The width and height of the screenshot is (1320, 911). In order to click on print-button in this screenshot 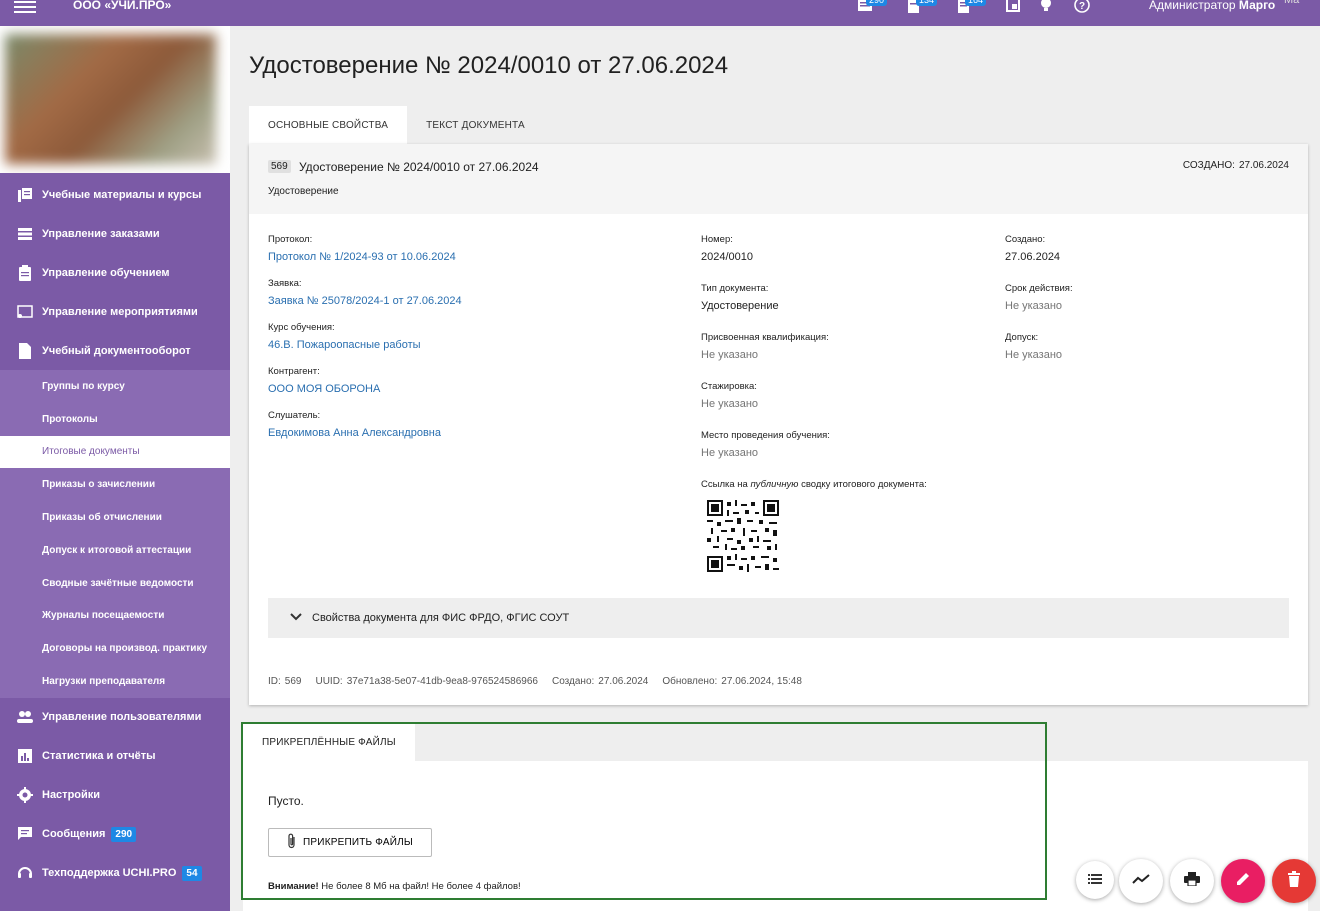, I will do `click(1192, 881)`.